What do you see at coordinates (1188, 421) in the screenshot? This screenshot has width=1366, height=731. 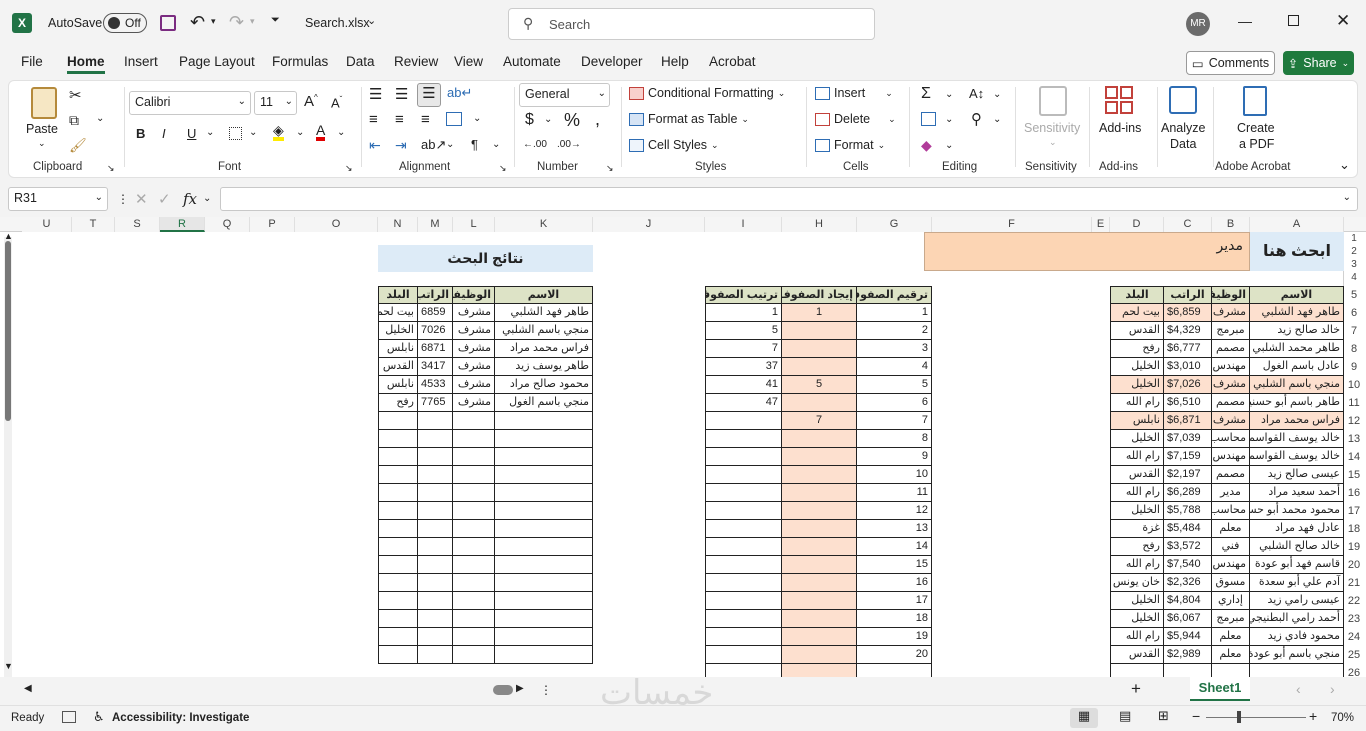 I see `cell: $6,871` at bounding box center [1188, 421].